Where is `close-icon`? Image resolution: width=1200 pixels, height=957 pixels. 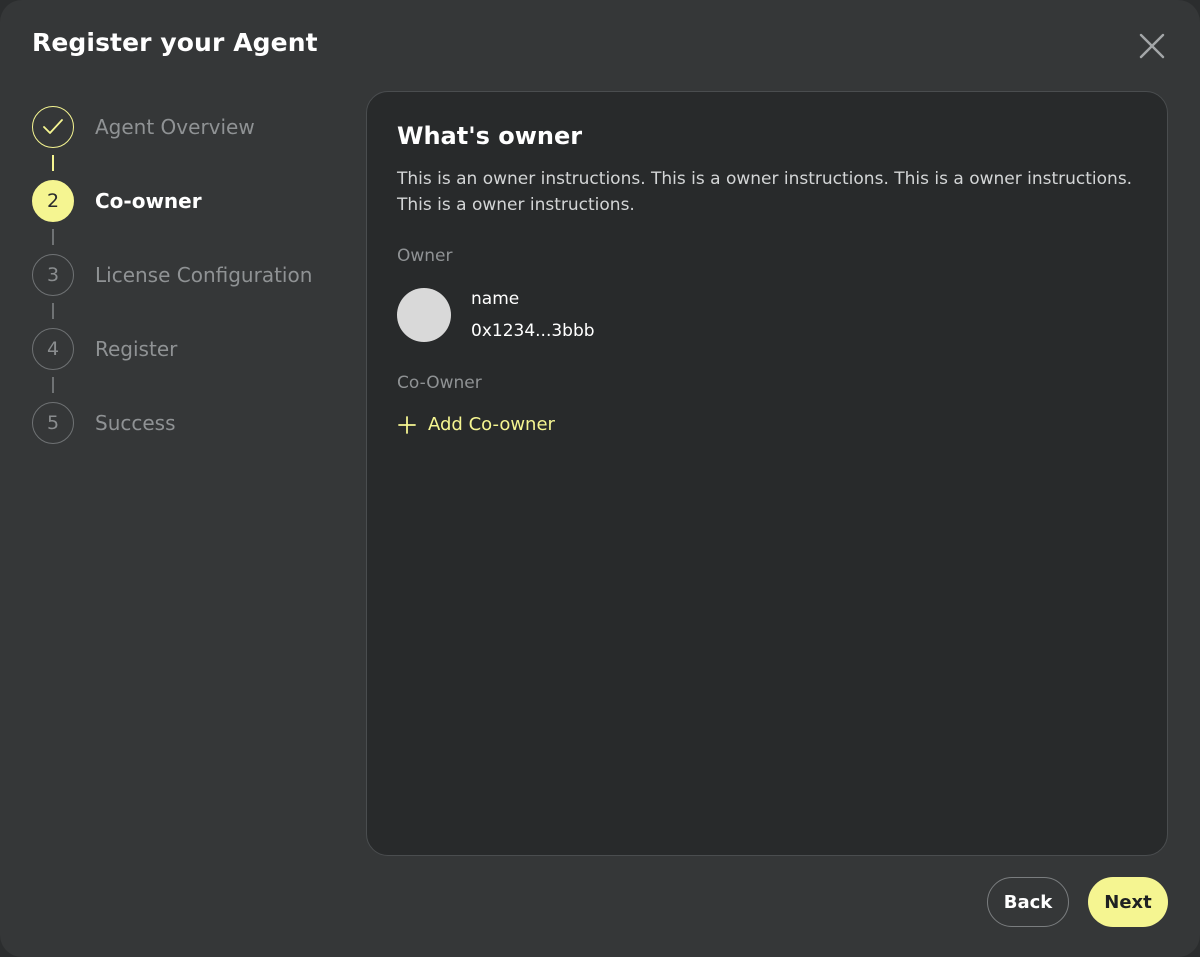
close-icon is located at coordinates (1152, 46).